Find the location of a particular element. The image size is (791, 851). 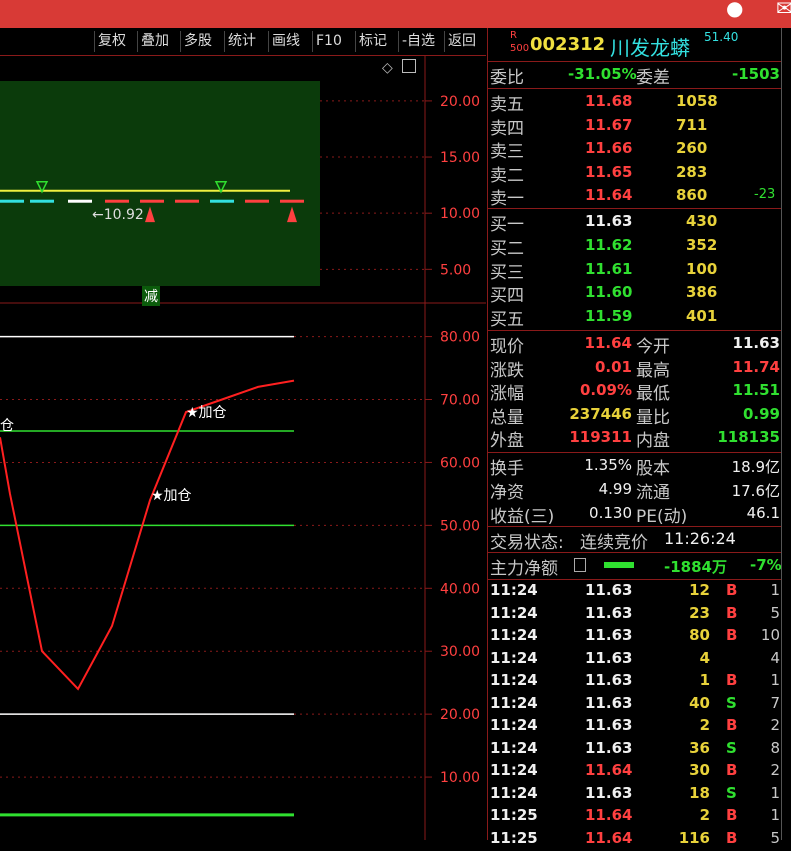

main-force-doc-icon is located at coordinates (580, 565).